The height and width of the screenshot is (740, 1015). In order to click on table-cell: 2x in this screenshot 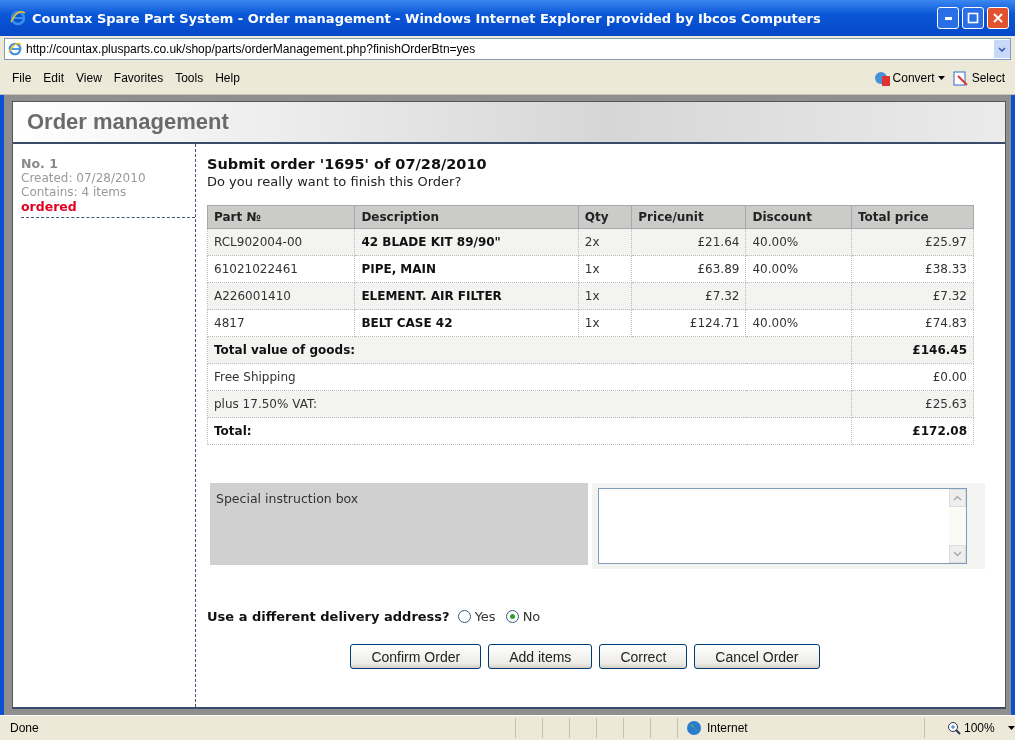, I will do `click(605, 242)`.